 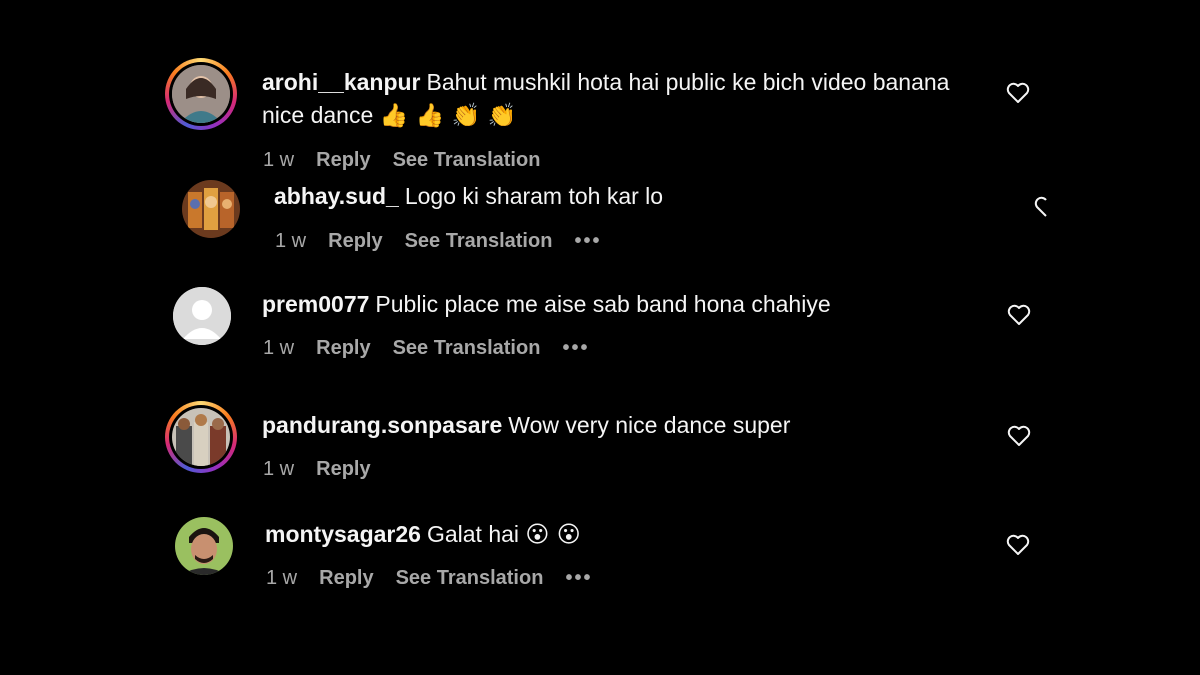 I want to click on comment-body: Galat hai, so click(x=473, y=534).